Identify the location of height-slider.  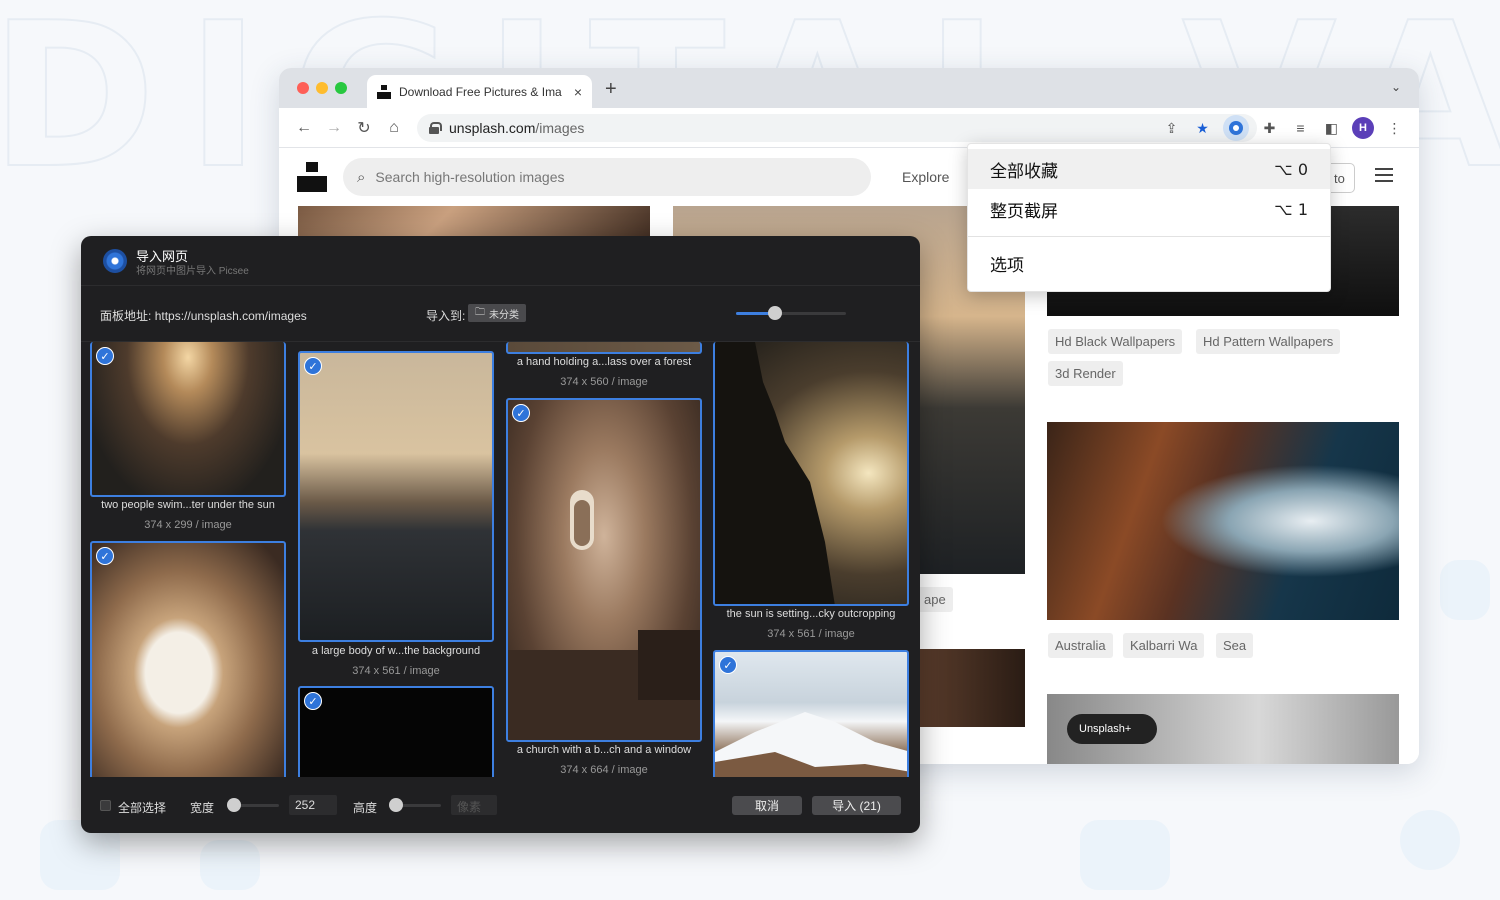
(415, 805).